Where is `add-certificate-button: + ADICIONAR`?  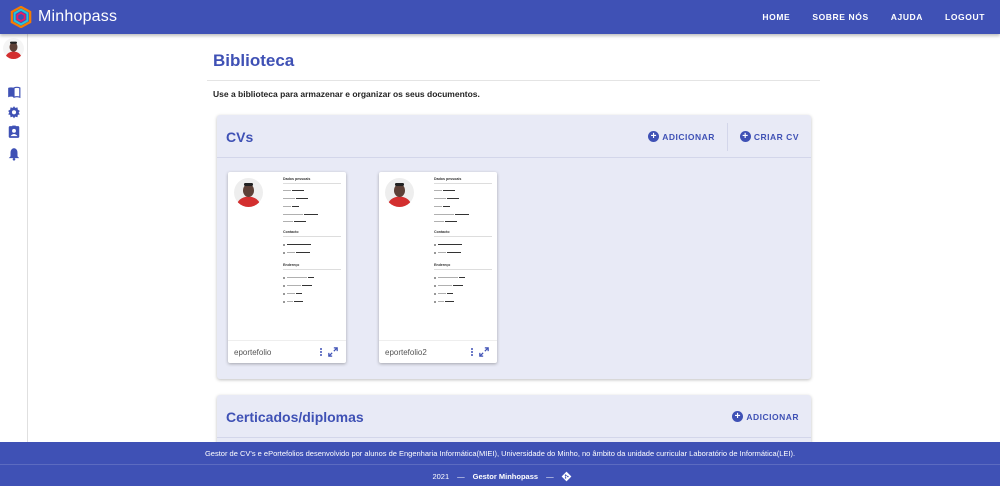 add-certificate-button: + ADICIONAR is located at coordinates (765, 416).